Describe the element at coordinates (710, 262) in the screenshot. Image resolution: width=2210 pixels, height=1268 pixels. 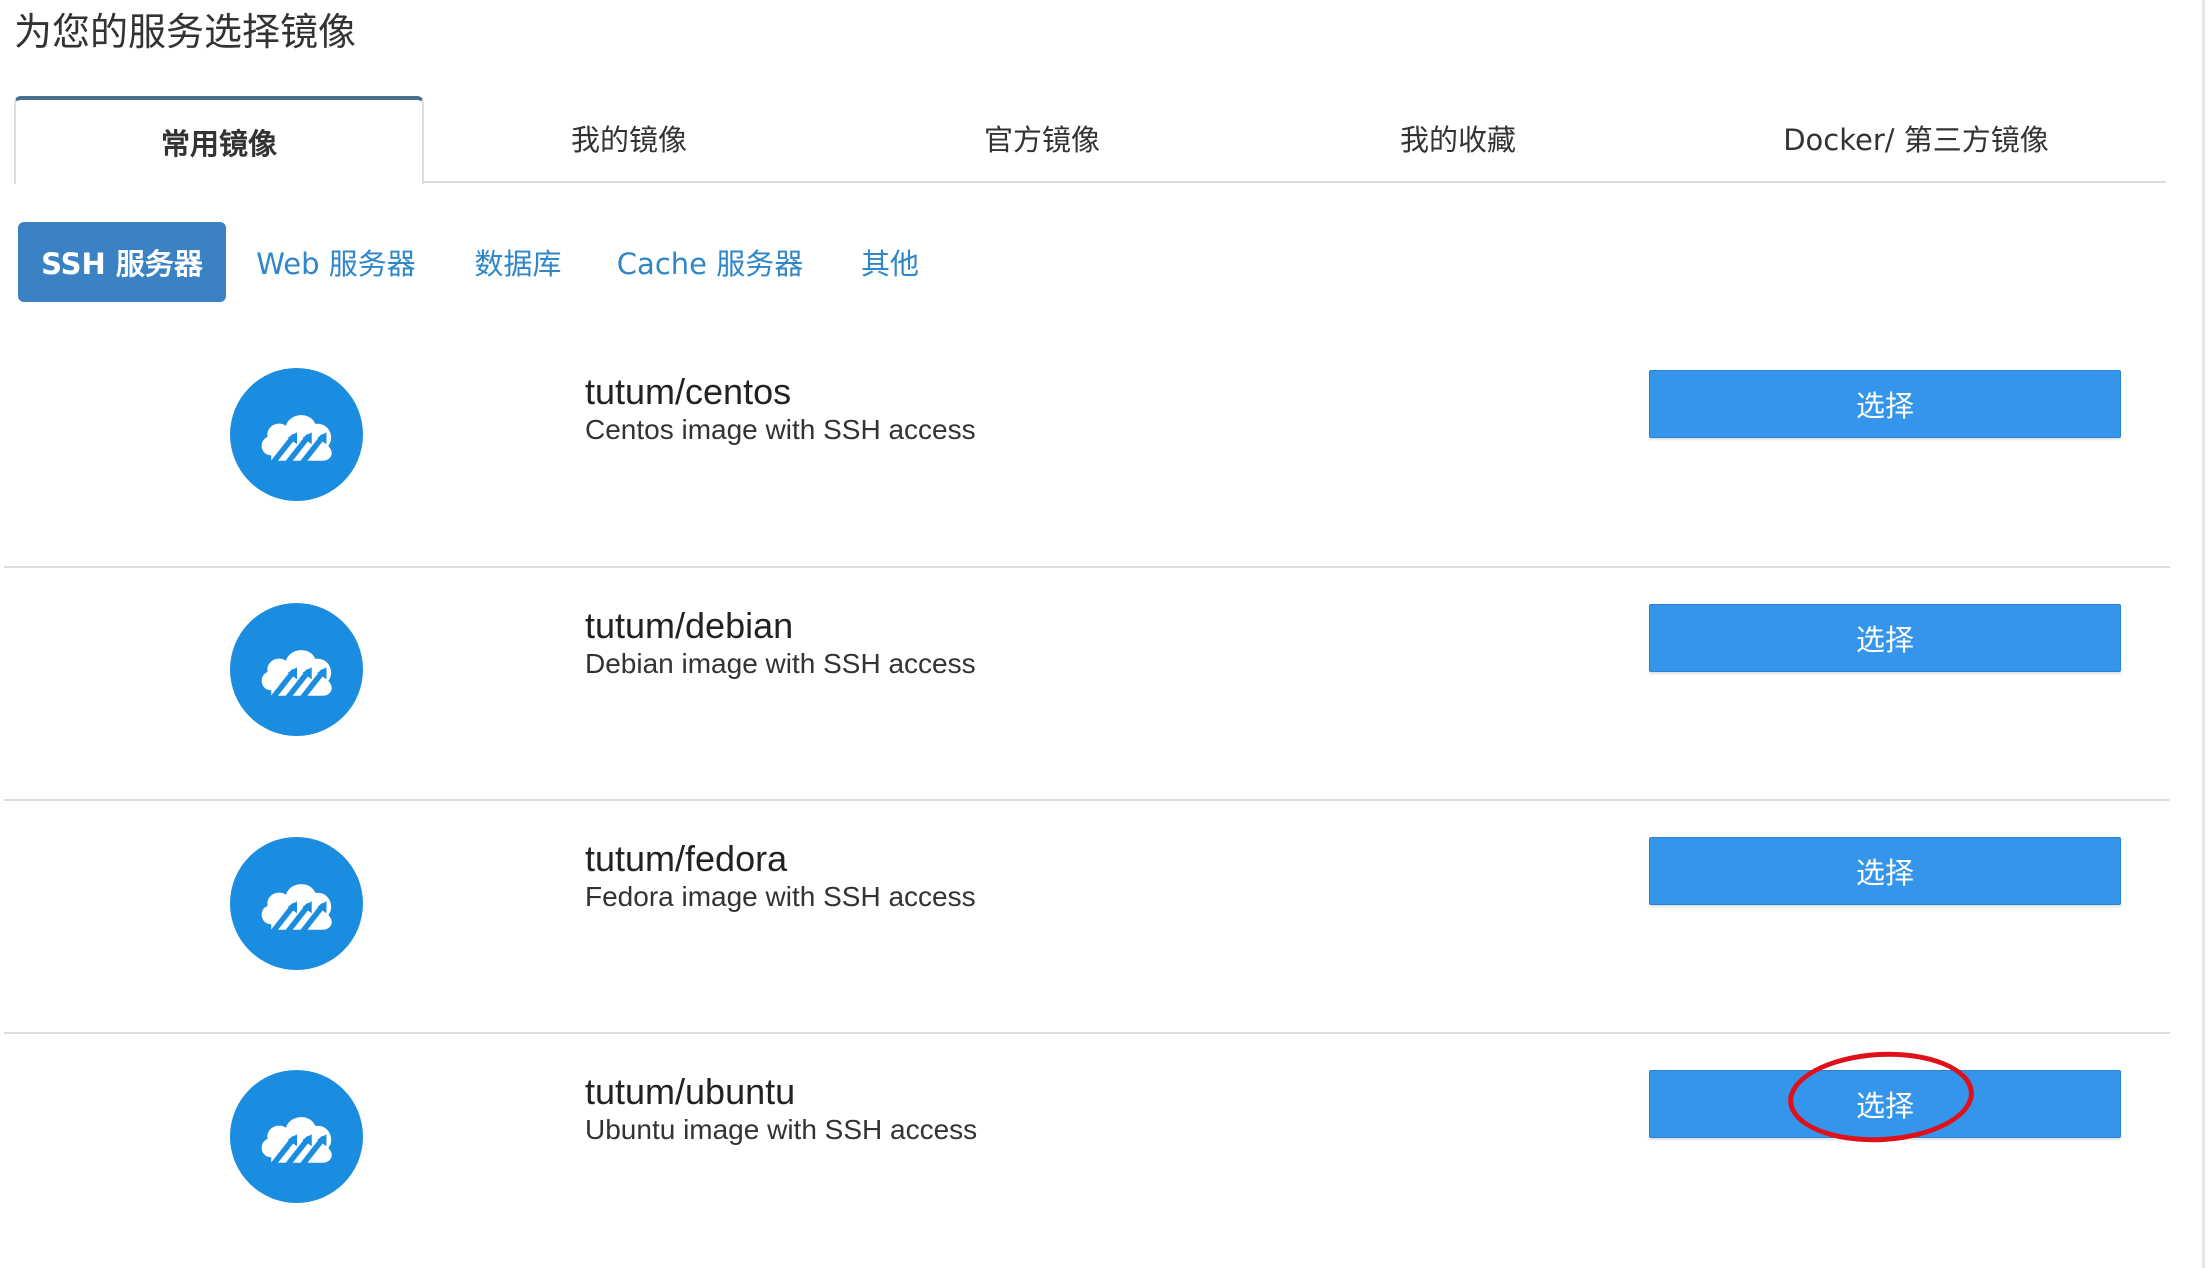
I see `category-cache-servers: Cache 服务器` at that location.